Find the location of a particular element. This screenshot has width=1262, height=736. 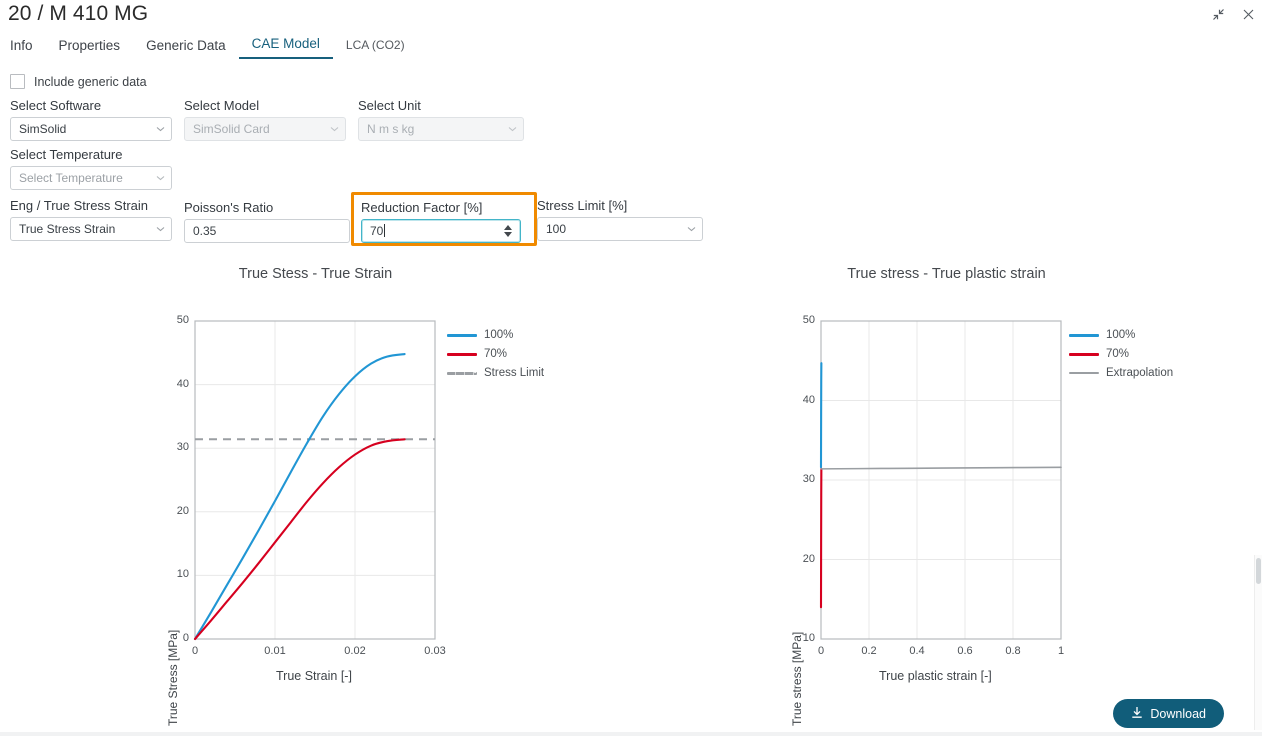

scrollbar-thumb is located at coordinates (1258, 571).